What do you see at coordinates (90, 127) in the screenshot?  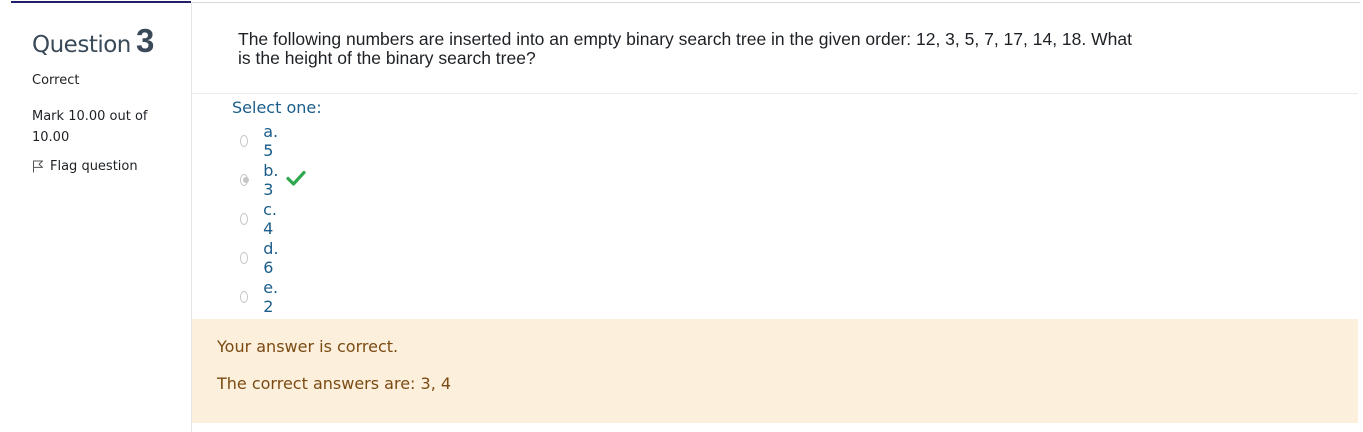 I see `question-grade: Mark 10.00 out of 10.00` at bounding box center [90, 127].